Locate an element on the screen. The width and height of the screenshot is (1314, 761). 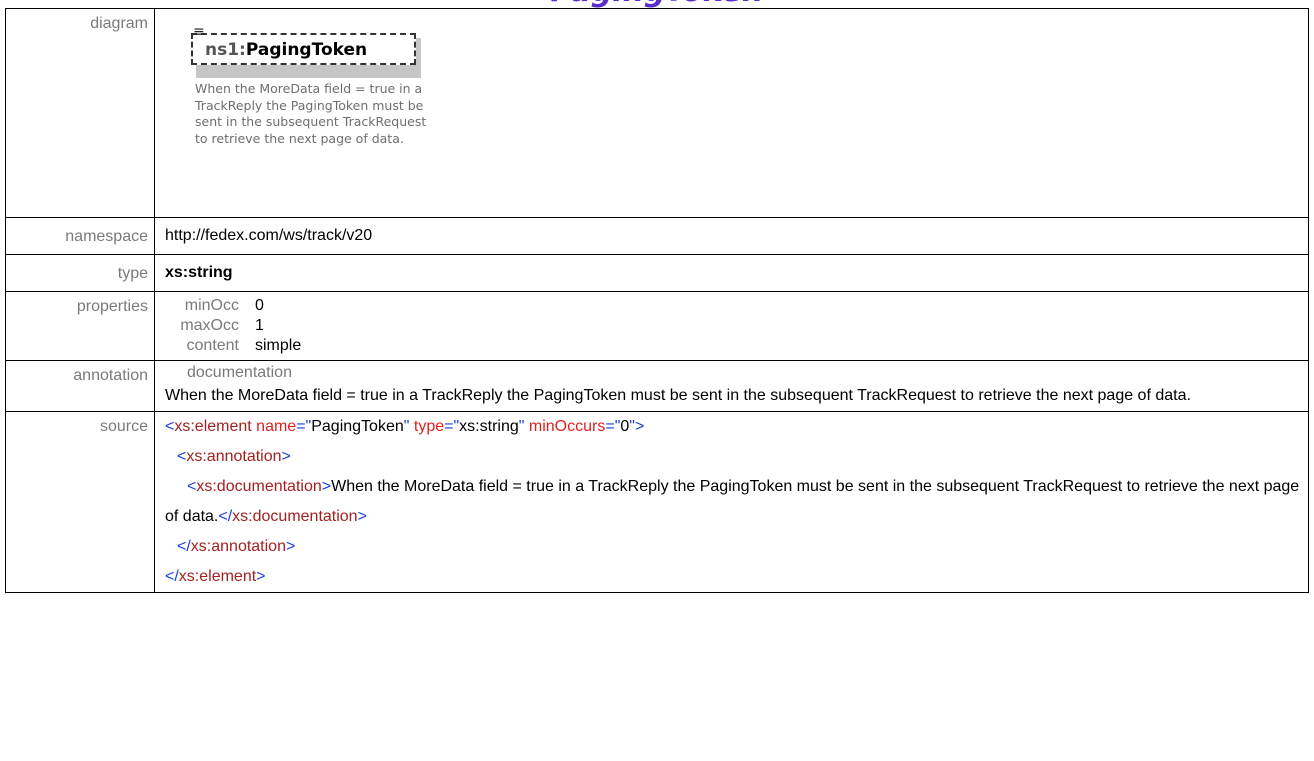
prop-key-content: content is located at coordinates (212, 345).